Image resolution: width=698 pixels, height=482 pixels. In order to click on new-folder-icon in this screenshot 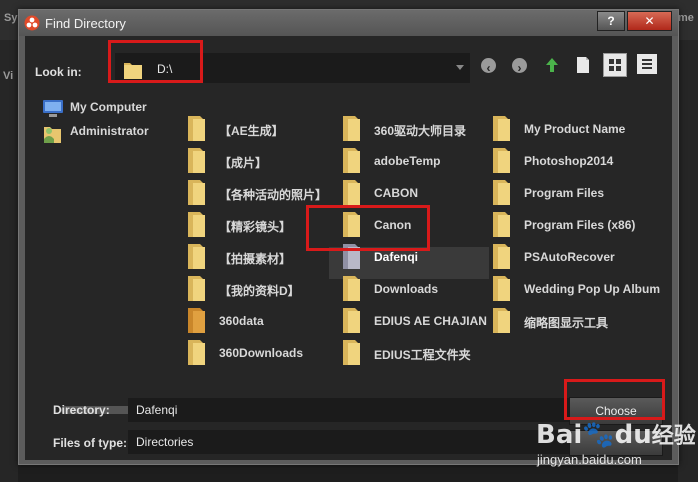, I will do `click(583, 65)`.